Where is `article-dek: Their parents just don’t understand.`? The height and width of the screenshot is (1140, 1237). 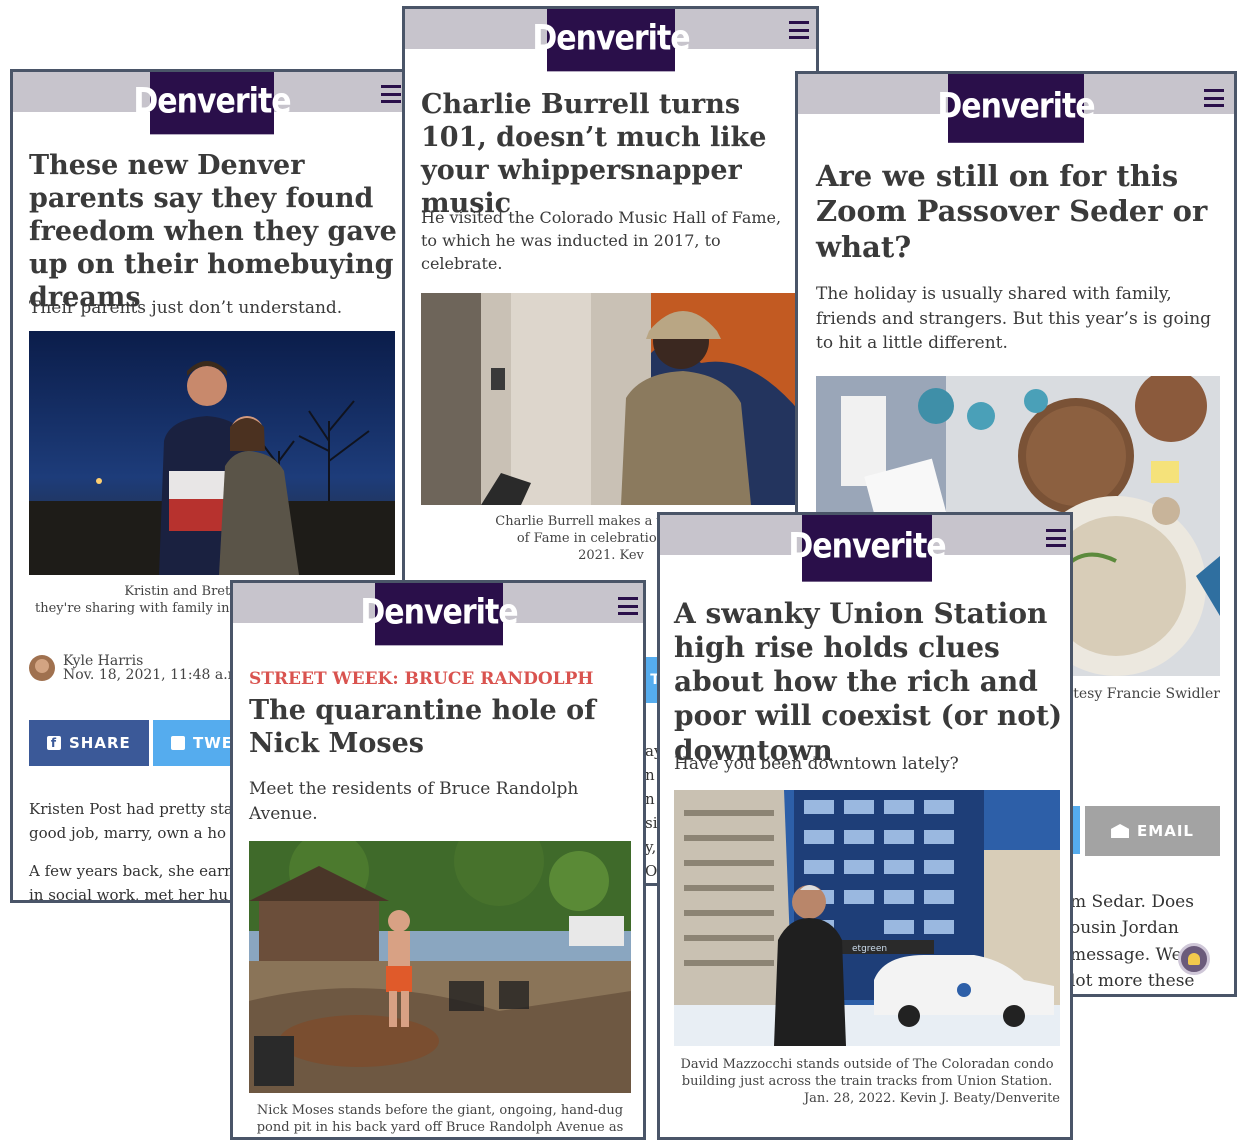 article-dek: Their parents just don’t understand. is located at coordinates (186, 308).